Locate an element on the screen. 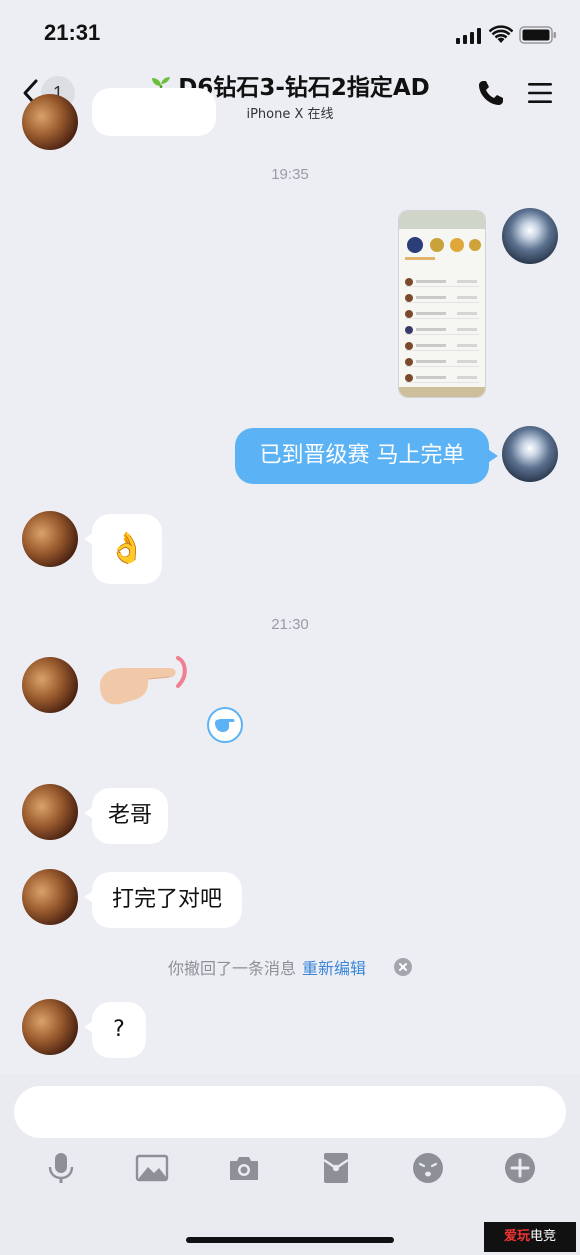 The height and width of the screenshot is (1255, 580). received-message-bubble: 老哥 is located at coordinates (126, 816).